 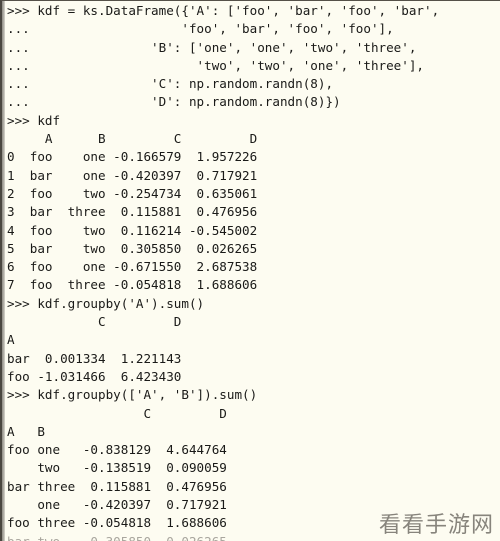 What do you see at coordinates (117, 486) in the screenshot?
I see `console-line-output: bar three 0.115881 0.476956` at bounding box center [117, 486].